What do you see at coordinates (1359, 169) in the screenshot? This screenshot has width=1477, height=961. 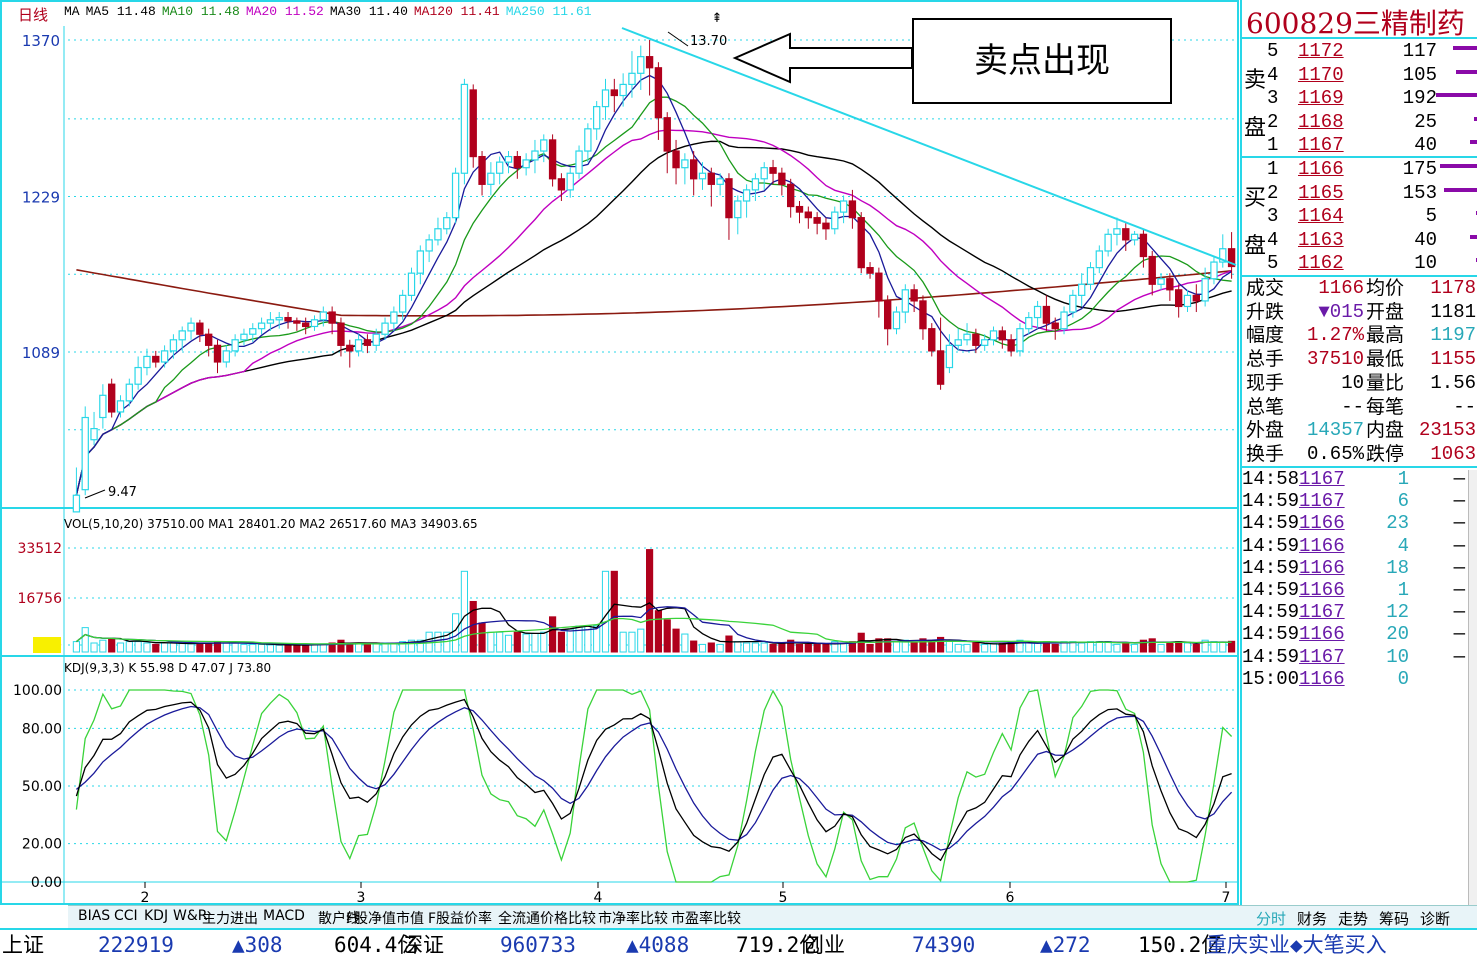 I see `buy-order-row: 1 1166 175` at bounding box center [1359, 169].